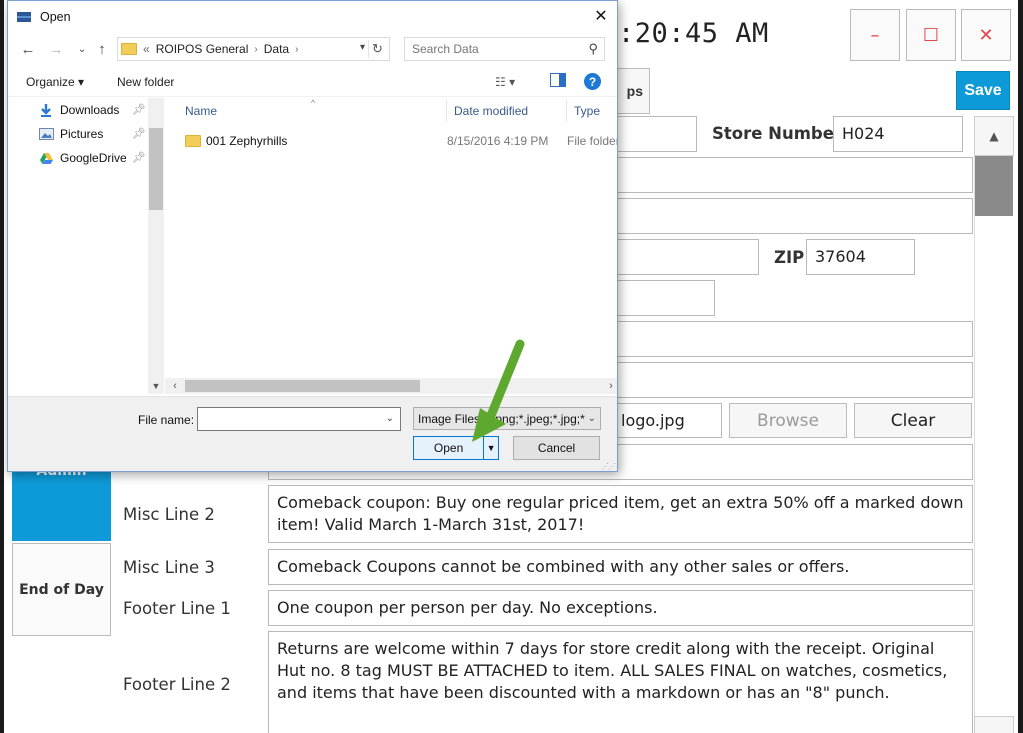 This screenshot has width=1023, height=733. What do you see at coordinates (661, 420) in the screenshot?
I see `logo-file-field: logo.jpg` at bounding box center [661, 420].